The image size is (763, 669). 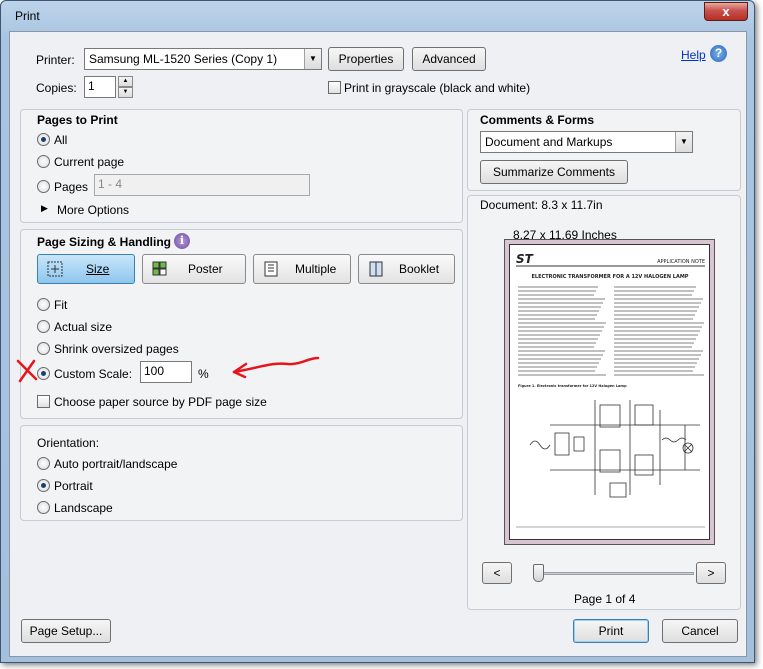 What do you see at coordinates (27, 371) in the screenshot?
I see `red-x-annotation` at bounding box center [27, 371].